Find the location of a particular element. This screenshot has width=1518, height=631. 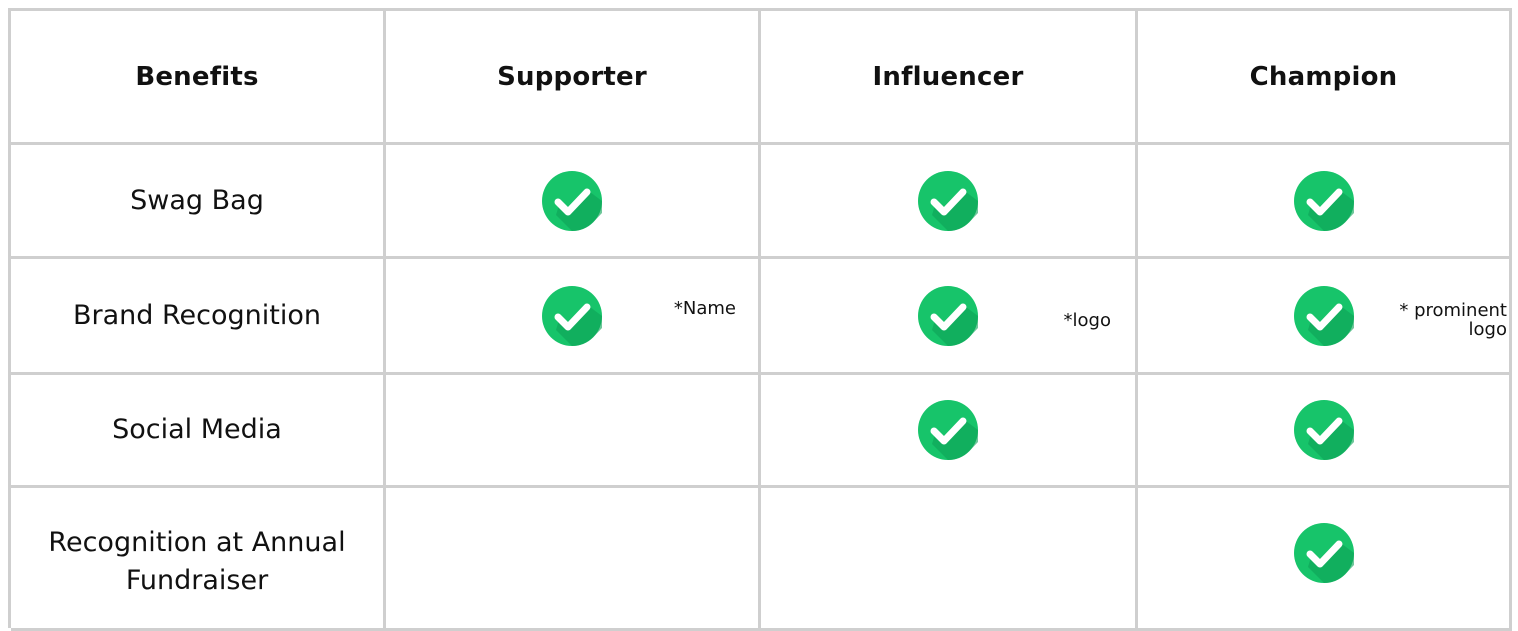

row-label: Social Media is located at coordinates (197, 429).